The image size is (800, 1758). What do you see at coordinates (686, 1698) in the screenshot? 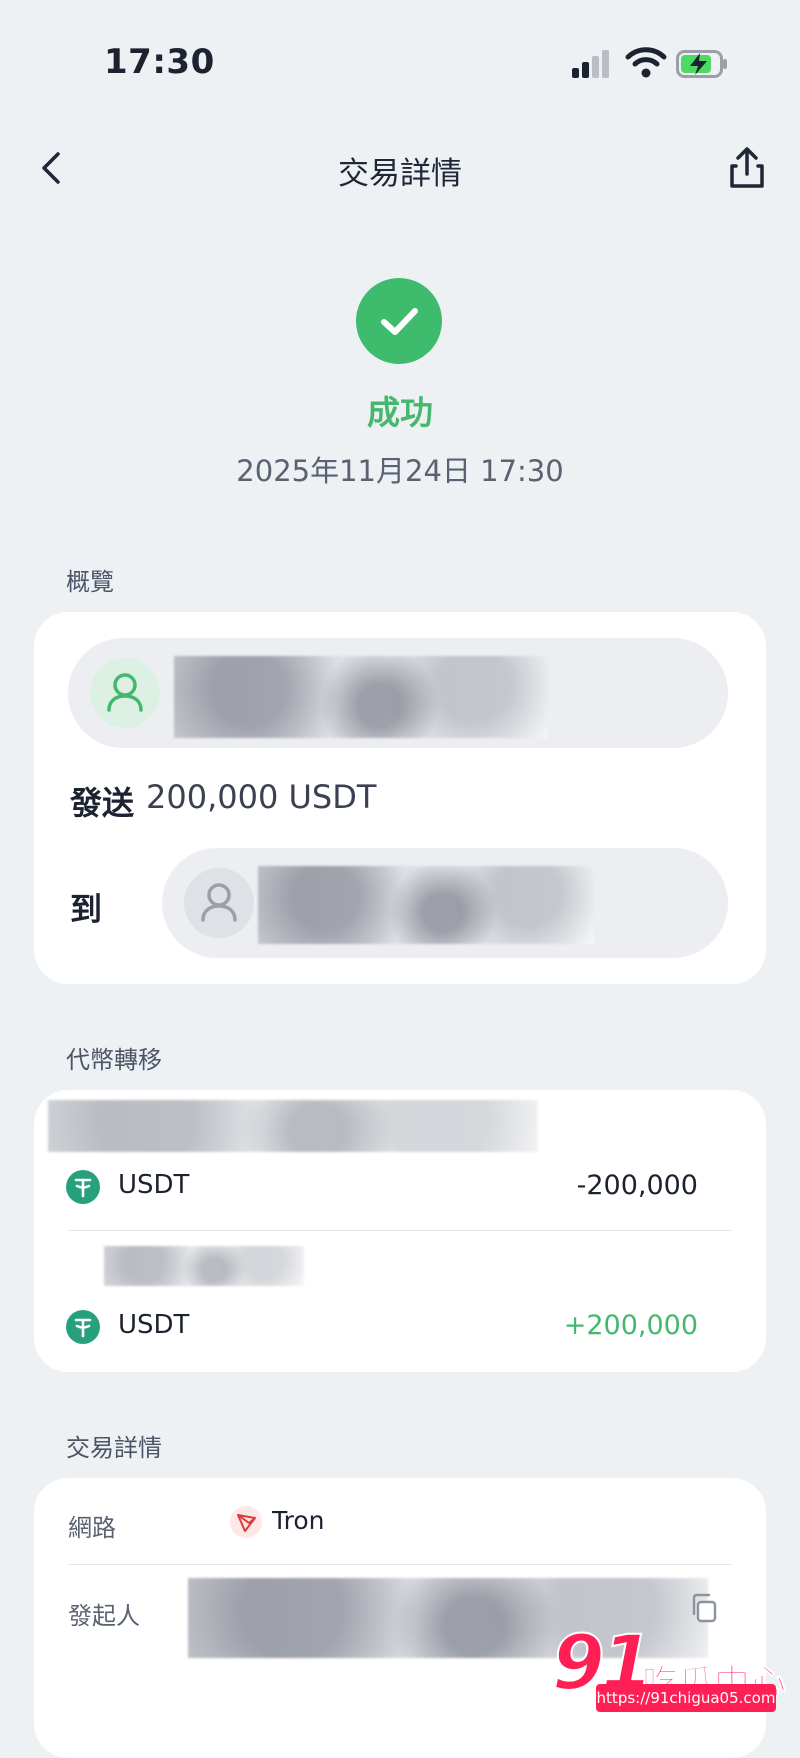
I see `watermark-url: https://91chigua05.com` at bounding box center [686, 1698].